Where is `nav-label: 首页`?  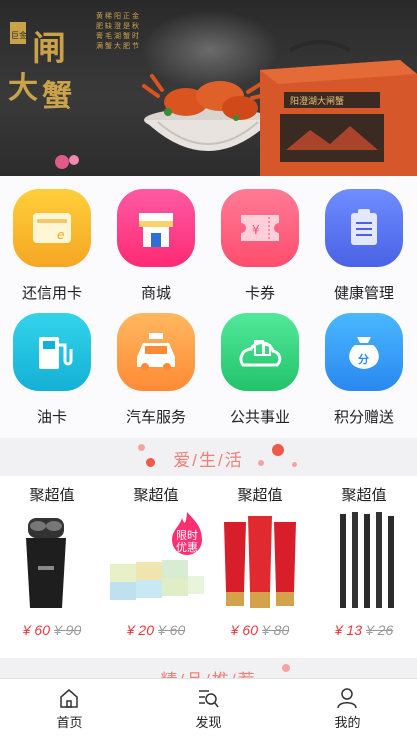 nav-label: 首页 is located at coordinates (69, 722).